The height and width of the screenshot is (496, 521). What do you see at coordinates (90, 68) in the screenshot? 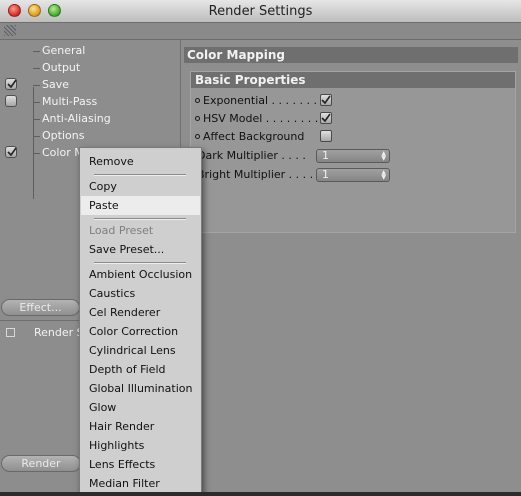
I see `tree-item-output: Output` at bounding box center [90, 68].